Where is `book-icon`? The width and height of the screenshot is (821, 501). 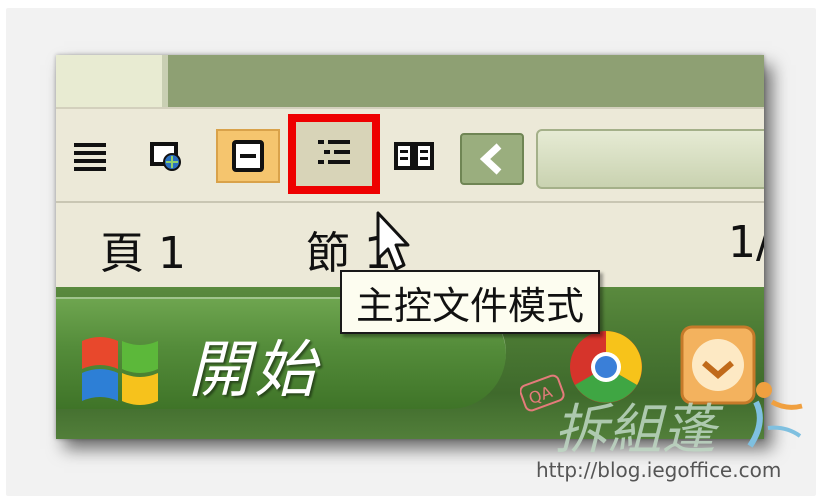 book-icon is located at coordinates (414, 156).